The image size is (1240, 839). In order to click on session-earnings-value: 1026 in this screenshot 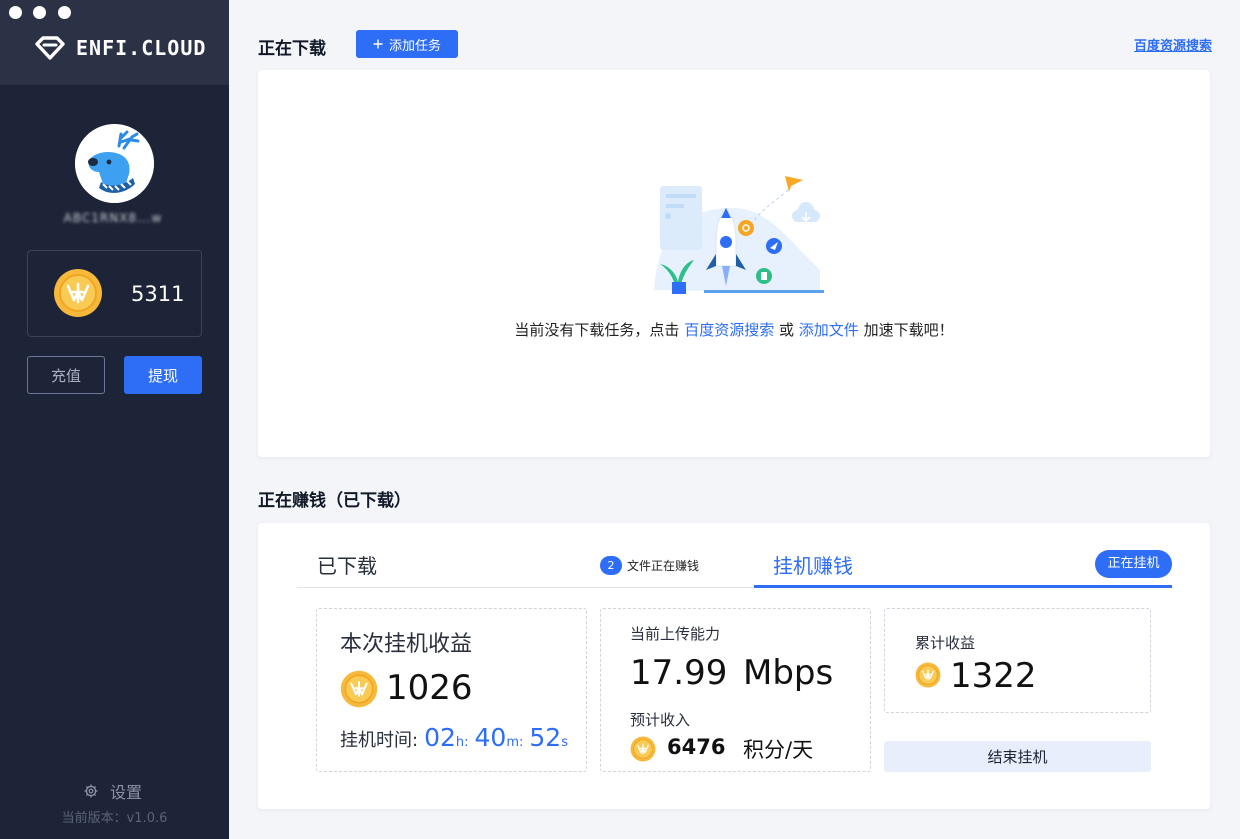, I will do `click(429, 688)`.